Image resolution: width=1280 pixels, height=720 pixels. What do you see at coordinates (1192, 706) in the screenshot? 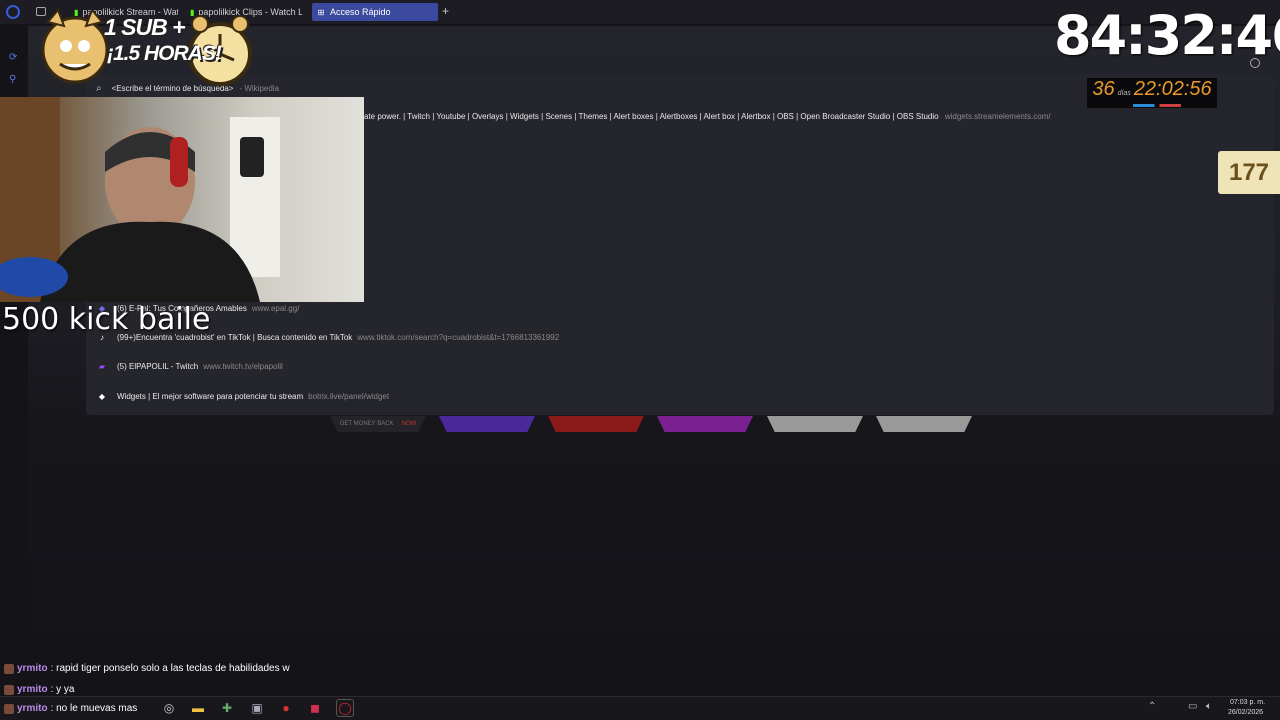
I see `network-icon: ▭` at bounding box center [1192, 706].